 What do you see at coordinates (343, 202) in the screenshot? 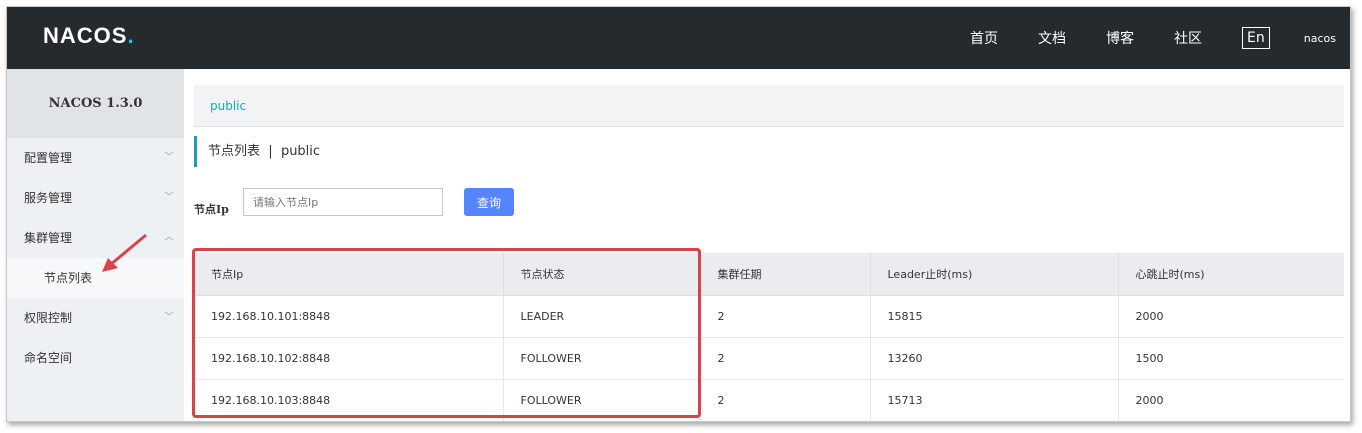
I see `node-ip-input` at bounding box center [343, 202].